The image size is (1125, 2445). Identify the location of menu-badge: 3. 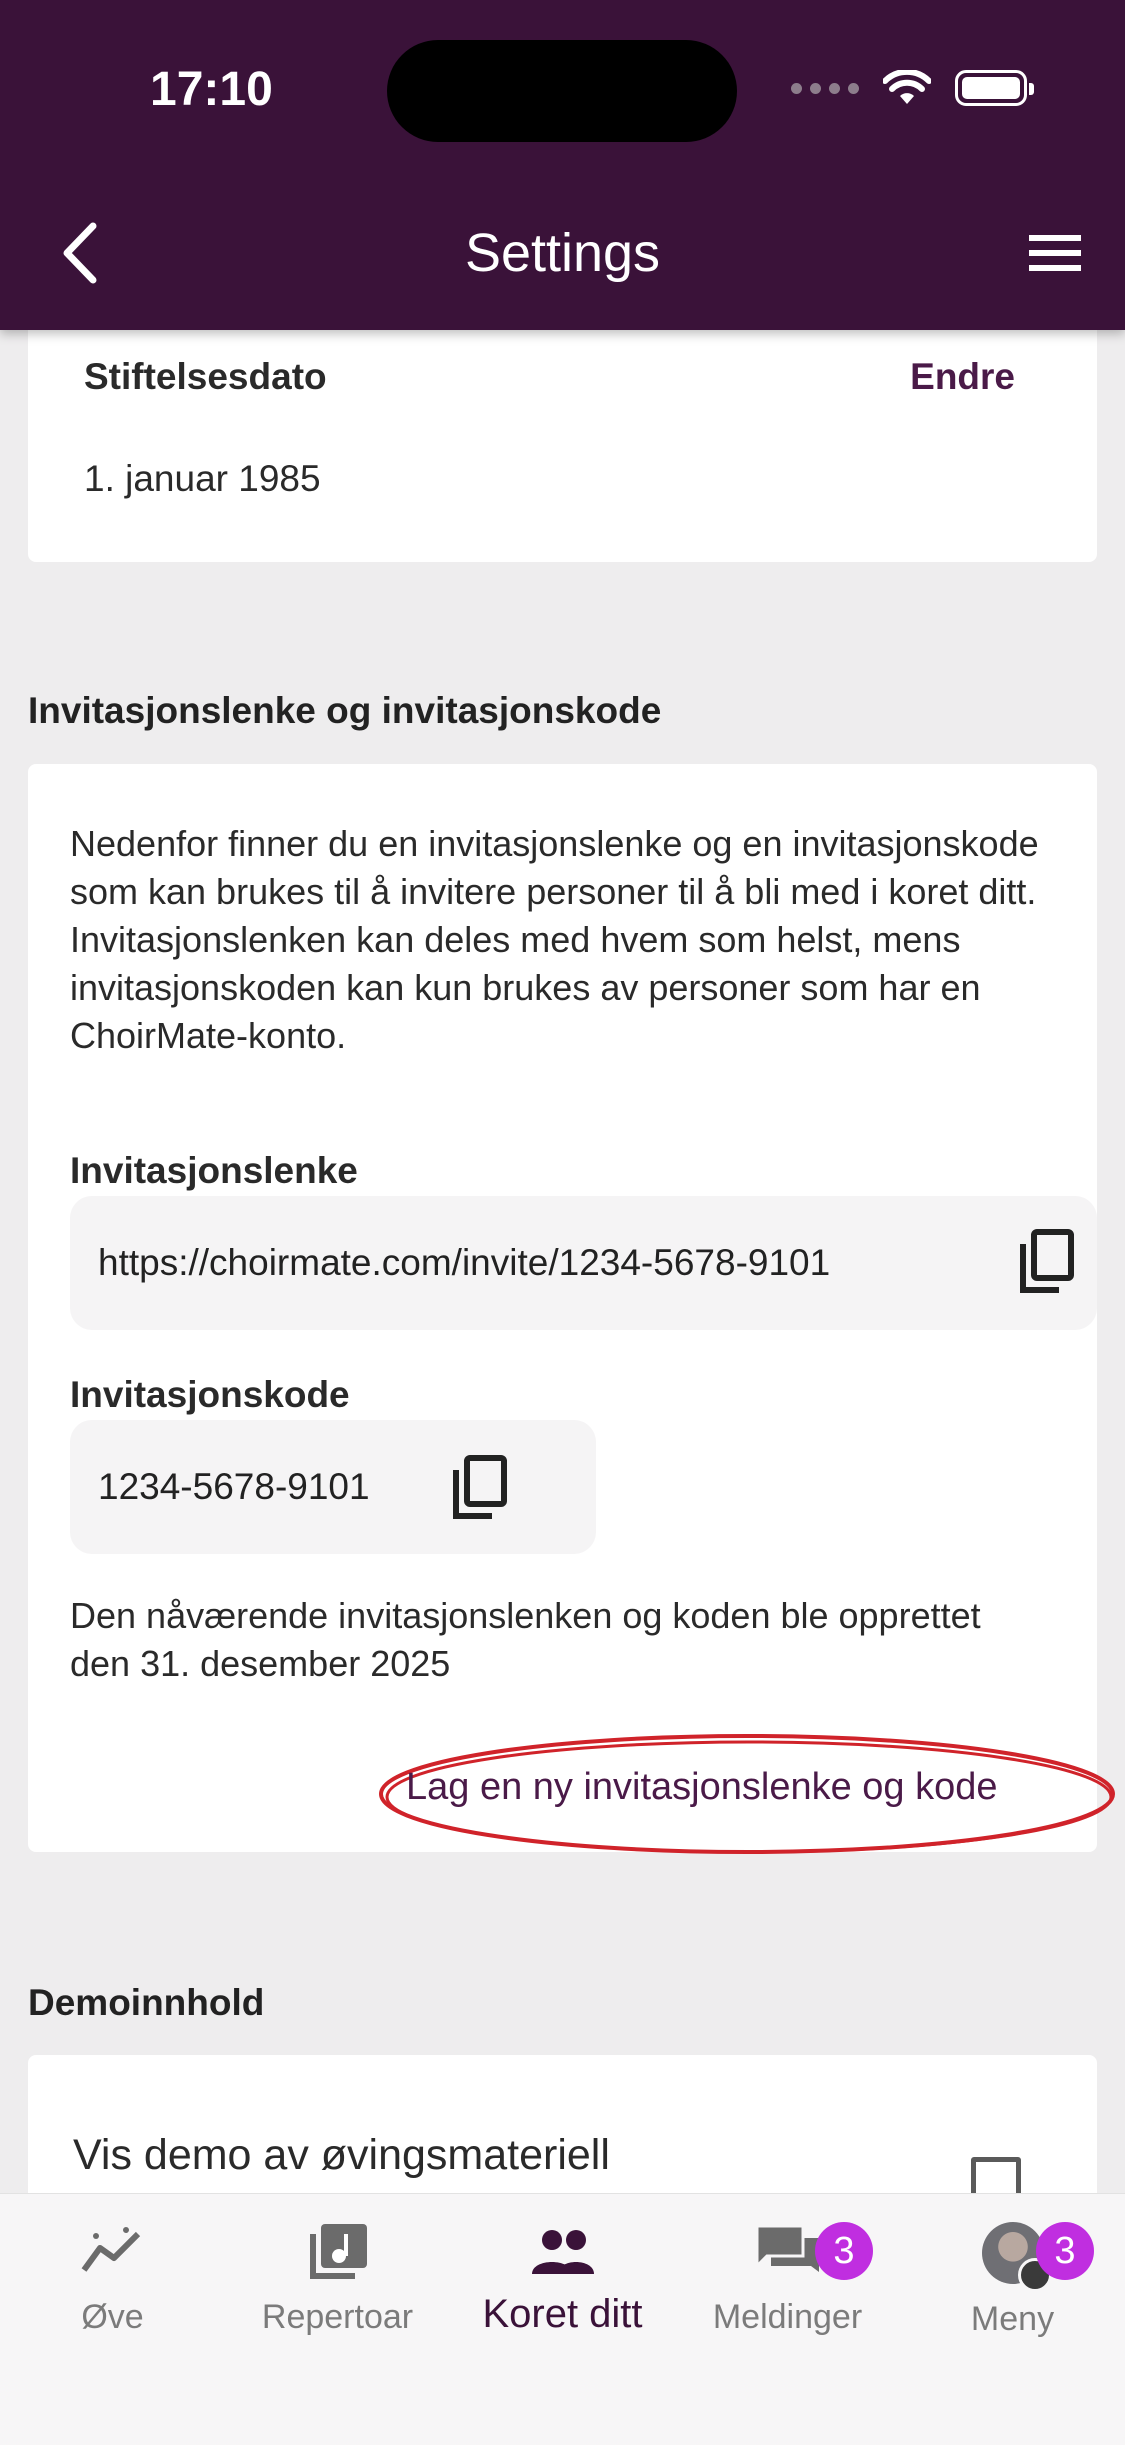
(1065, 2251).